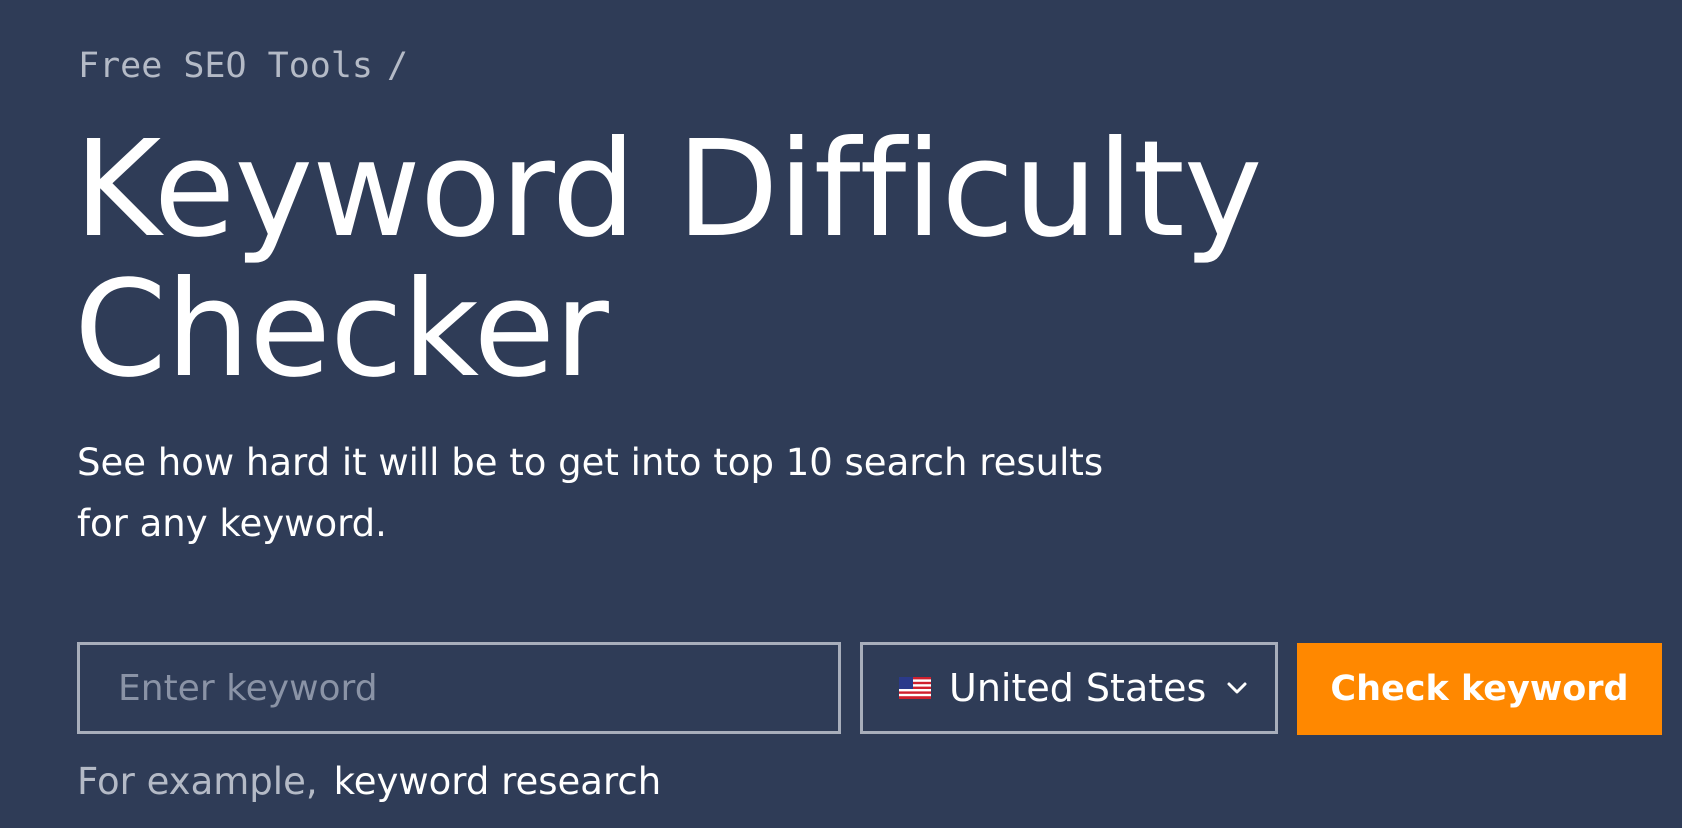 The image size is (1682, 828). I want to click on example-hint: For example, keyword research, so click(369, 781).